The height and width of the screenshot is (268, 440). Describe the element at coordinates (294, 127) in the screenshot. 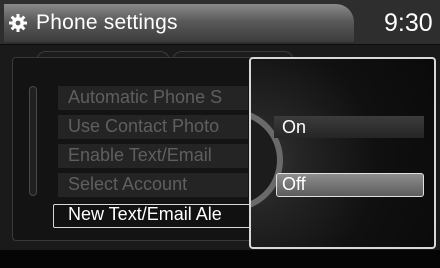

I see `option-on: On` at that location.